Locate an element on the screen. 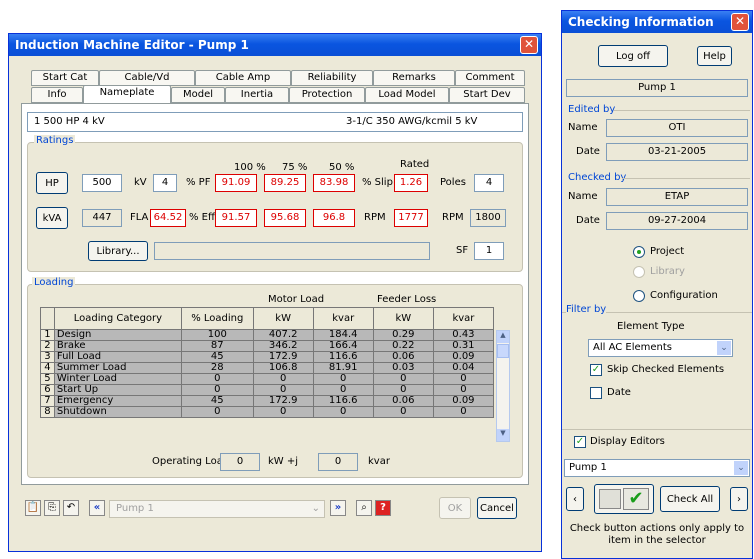 The image size is (754, 559). pf-50-field: 83.98 is located at coordinates (334, 183).